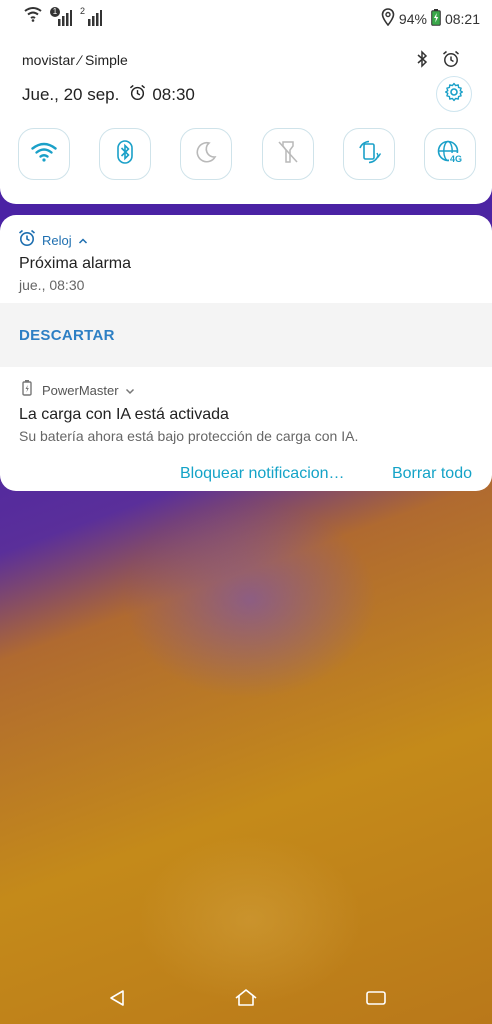 This screenshot has width=492, height=1024. What do you see at coordinates (137, 95) in the screenshot?
I see `alarm-clock-icon` at bounding box center [137, 95].